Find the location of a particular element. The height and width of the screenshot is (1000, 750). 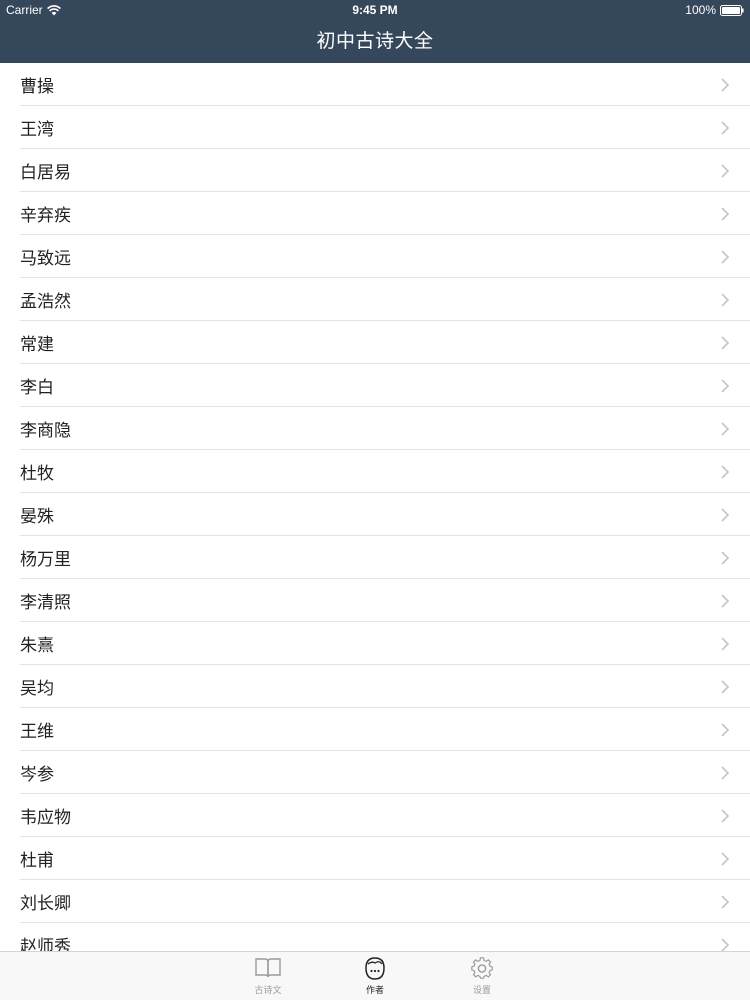

author-name: 朱熹 is located at coordinates (37, 646).